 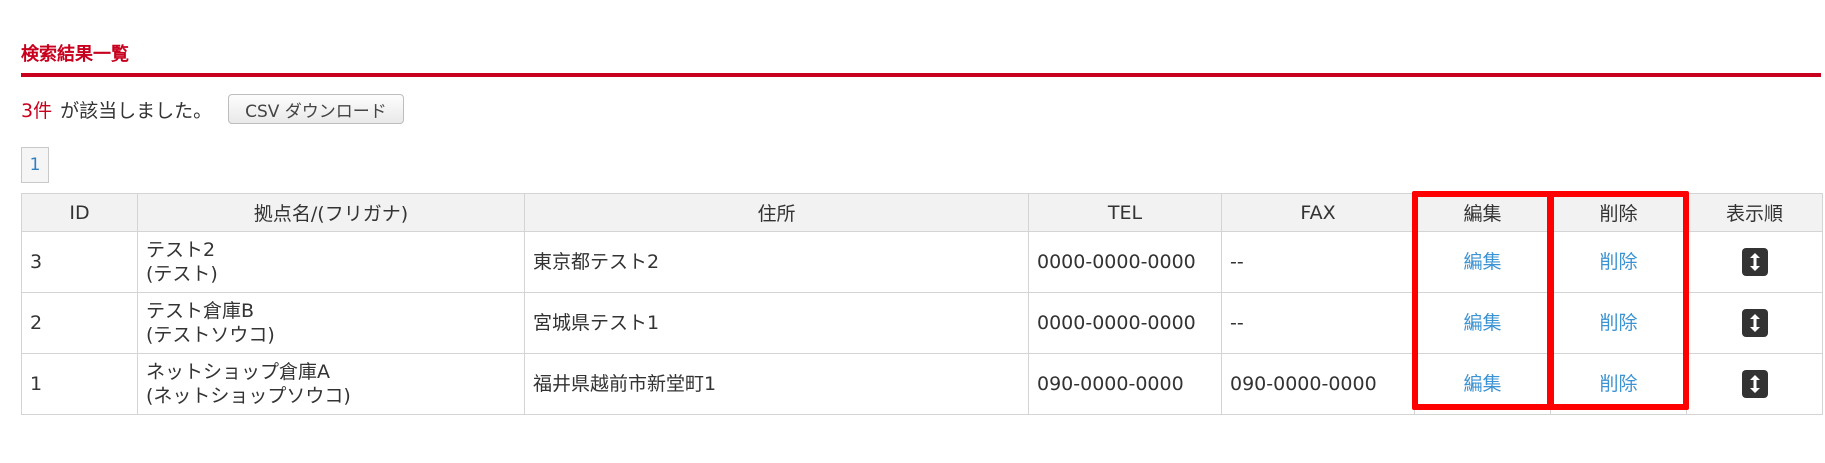 What do you see at coordinates (776, 384) in the screenshot?
I see `cell-address: 福井県越前市新堂町1` at bounding box center [776, 384].